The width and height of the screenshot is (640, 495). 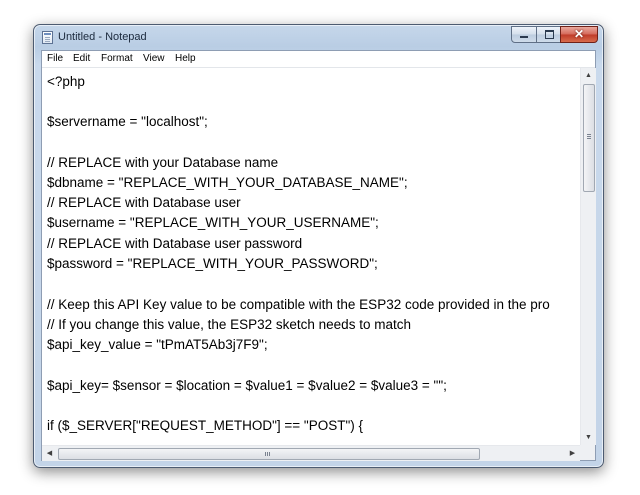 What do you see at coordinates (524, 37) in the screenshot?
I see `minimize-icon` at bounding box center [524, 37].